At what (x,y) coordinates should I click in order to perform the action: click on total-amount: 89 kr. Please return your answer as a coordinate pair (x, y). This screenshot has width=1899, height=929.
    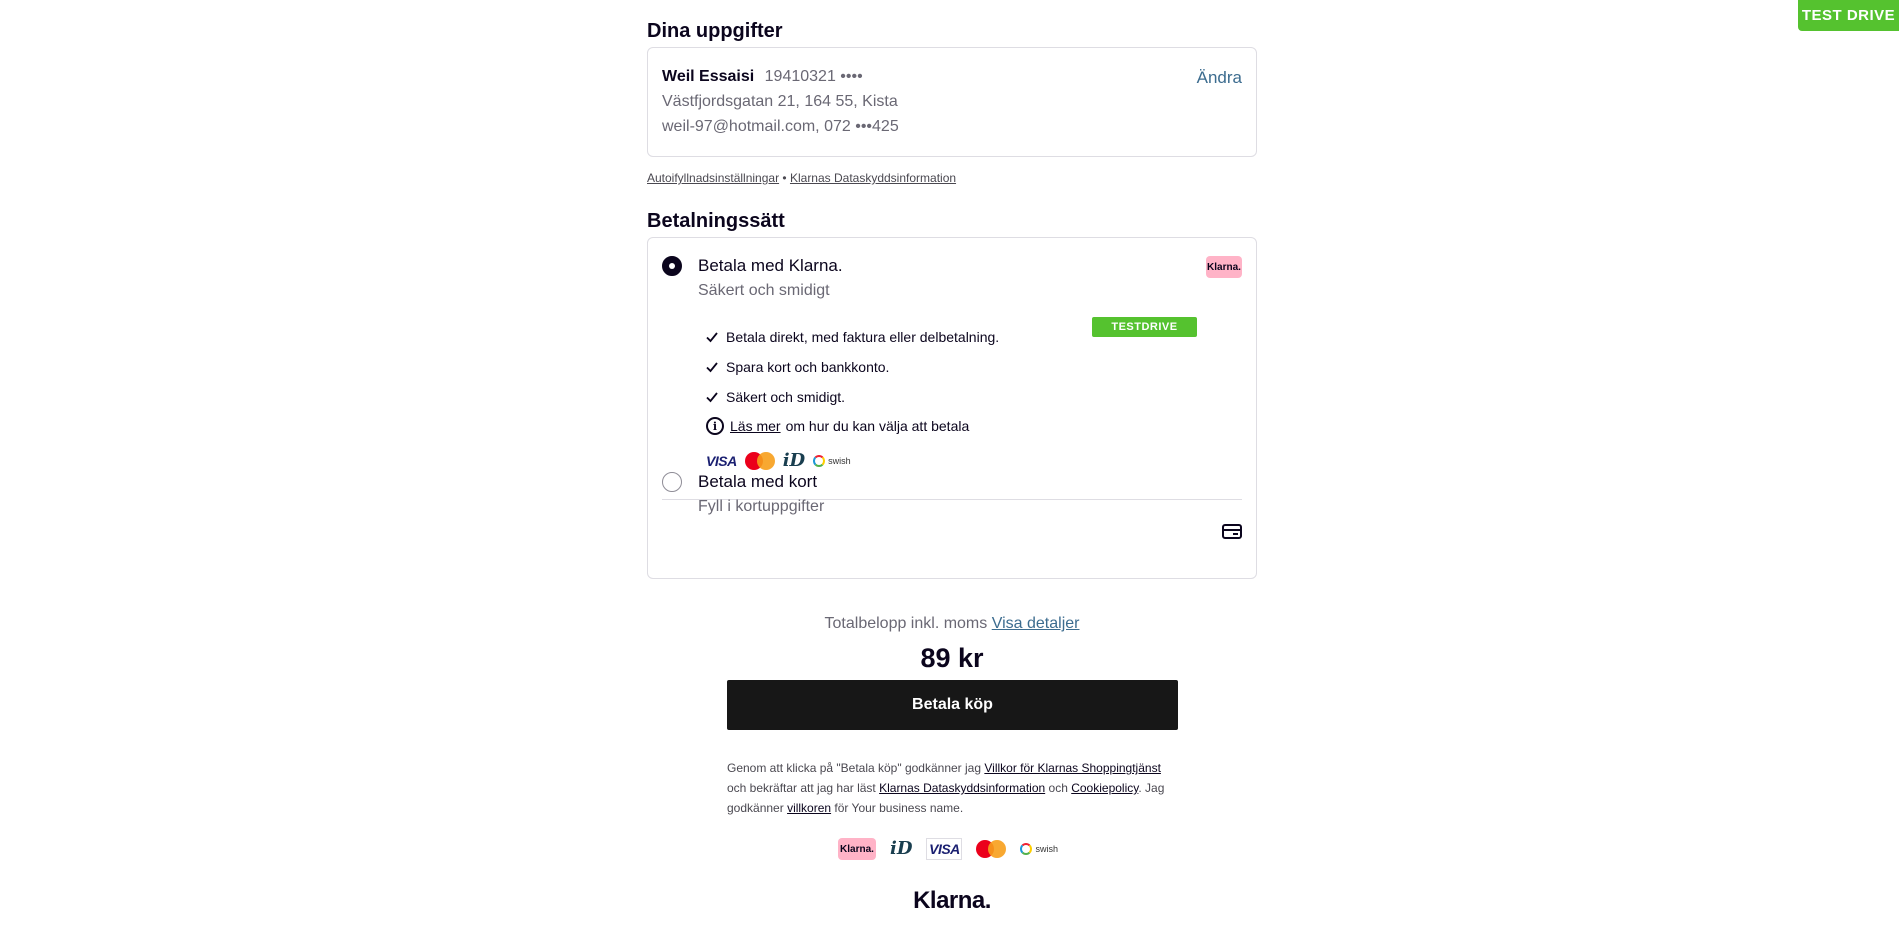
    Looking at the image, I should click on (952, 658).